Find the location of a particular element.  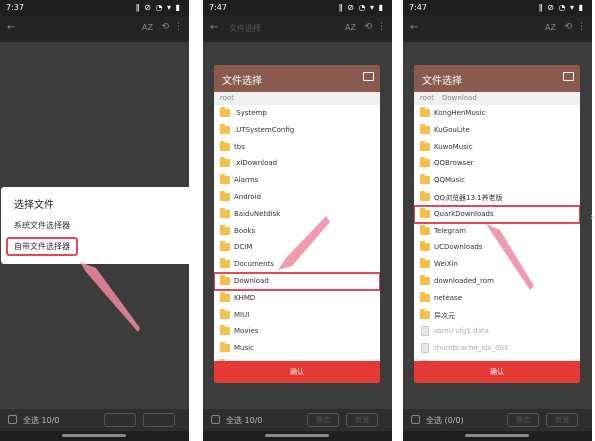

list-item-label: downloaded_rom is located at coordinates (464, 280).